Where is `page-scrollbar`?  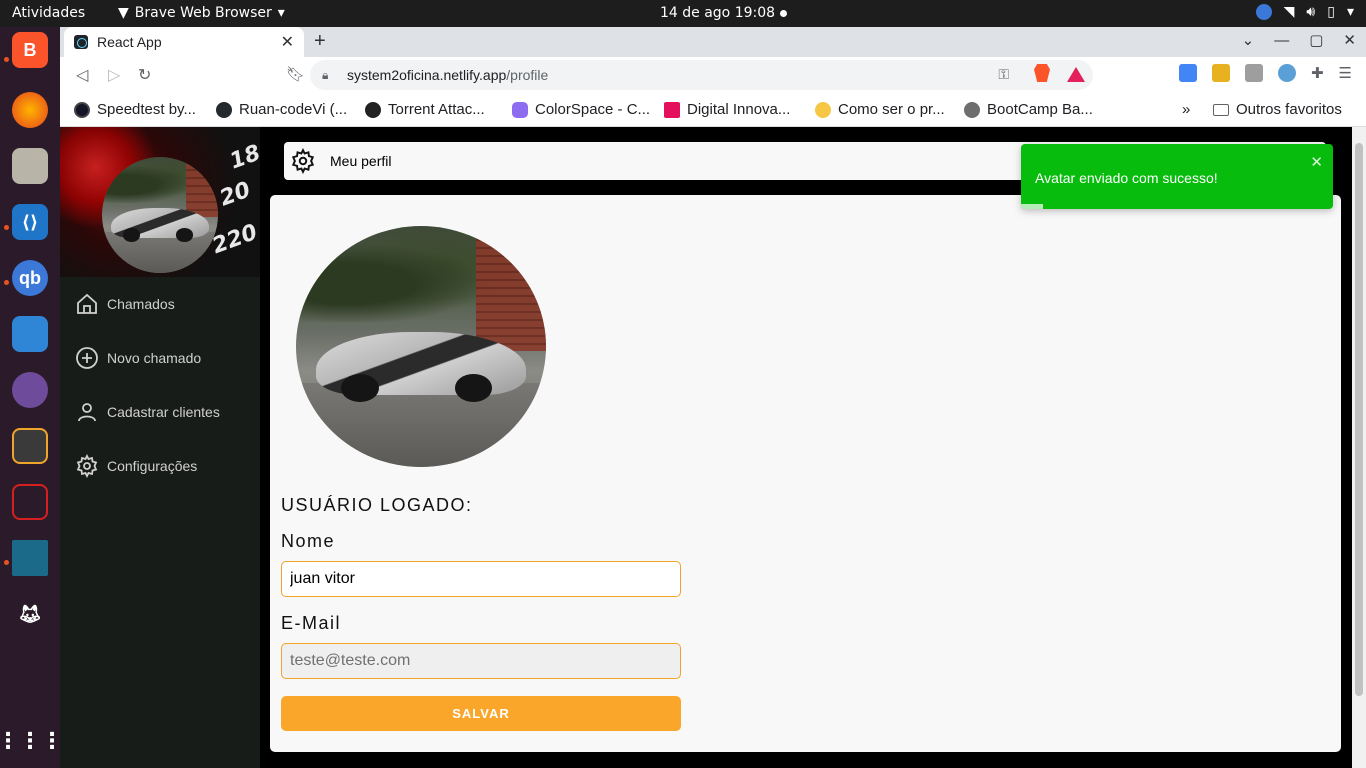 page-scrollbar is located at coordinates (1359, 447).